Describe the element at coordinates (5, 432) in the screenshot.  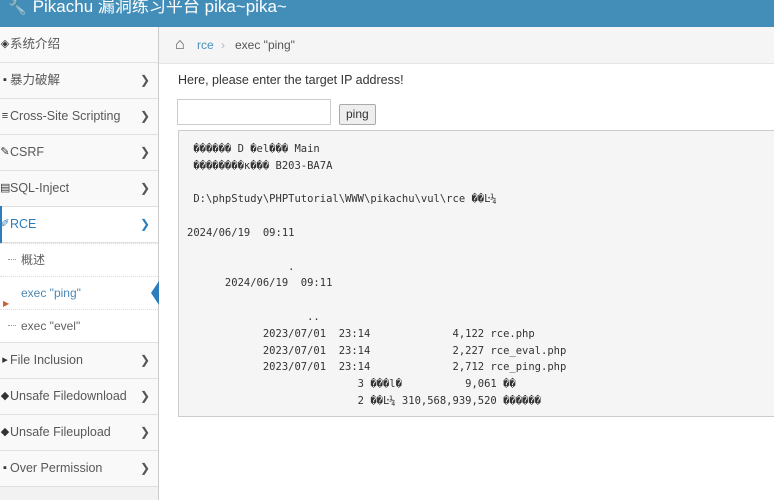
I see `upload-icon: ◆` at that location.